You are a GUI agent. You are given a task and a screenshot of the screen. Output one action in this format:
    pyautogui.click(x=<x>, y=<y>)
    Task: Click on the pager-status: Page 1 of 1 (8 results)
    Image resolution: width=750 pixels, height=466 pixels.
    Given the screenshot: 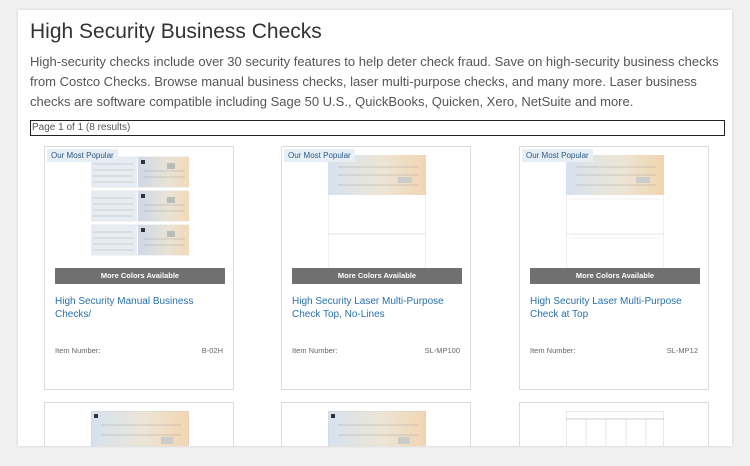 What is the action you would take?
    pyautogui.click(x=377, y=128)
    